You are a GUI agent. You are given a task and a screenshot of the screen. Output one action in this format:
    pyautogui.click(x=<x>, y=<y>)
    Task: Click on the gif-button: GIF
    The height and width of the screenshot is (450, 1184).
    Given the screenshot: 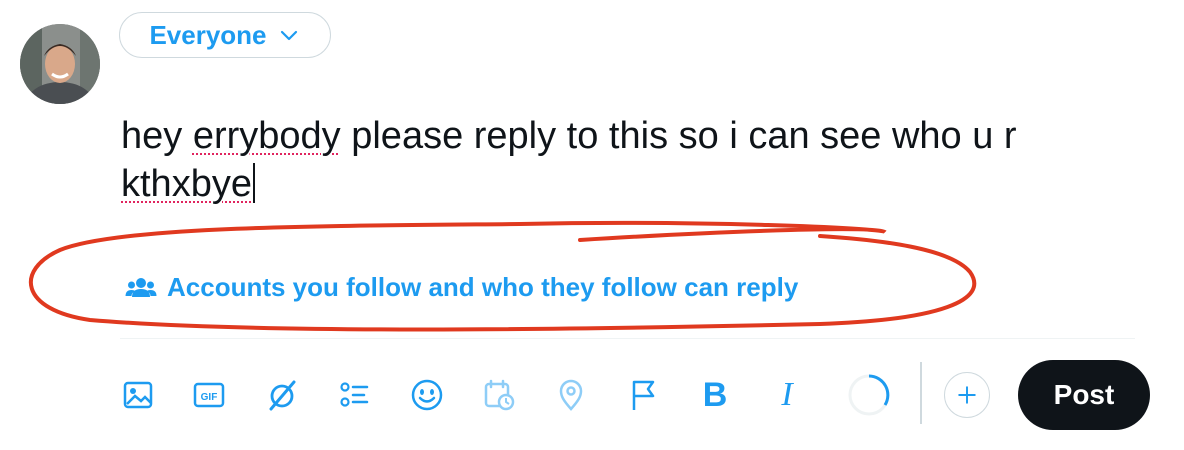 What is the action you would take?
    pyautogui.click(x=209, y=395)
    